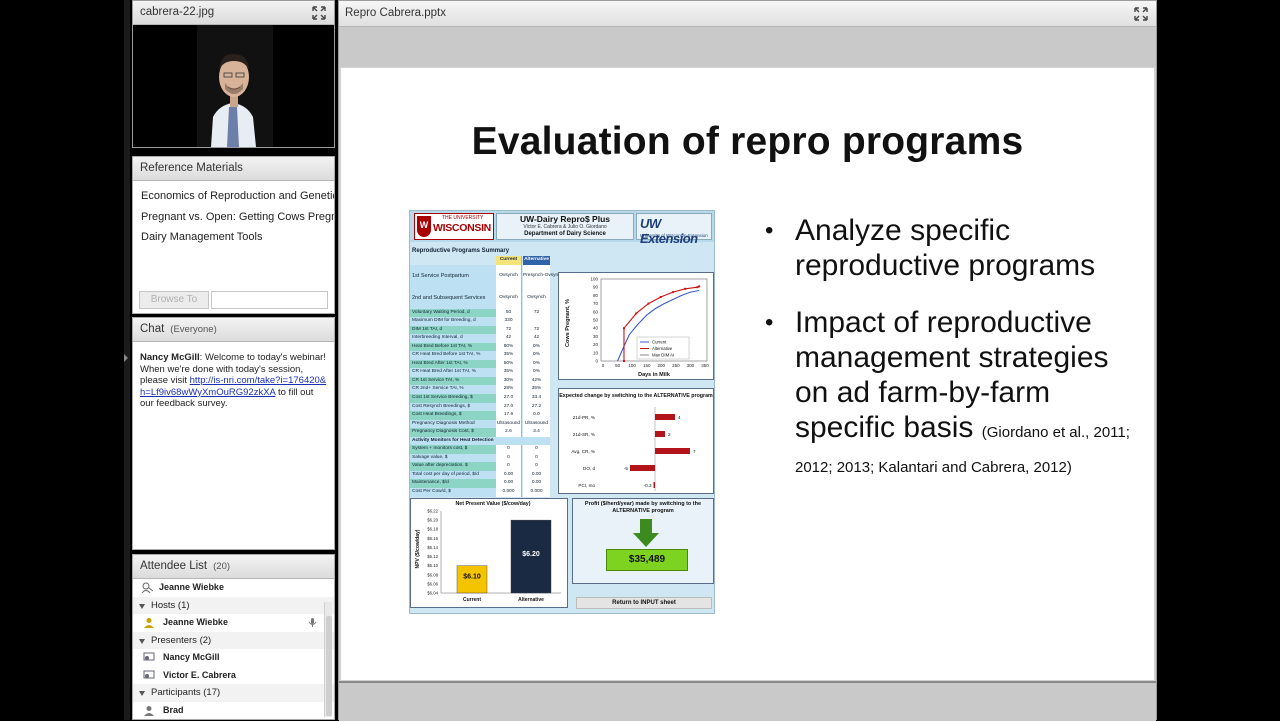  I want to click on row-label: Pregnancy Diagnosis Method, so click(453, 424).